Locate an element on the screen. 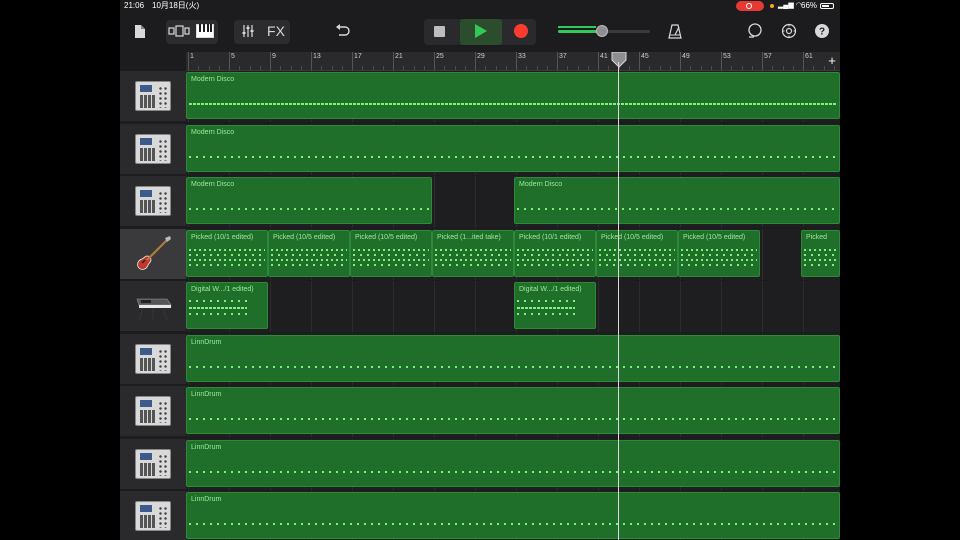 The height and width of the screenshot is (540, 960). record-button is located at coordinates (521, 31).